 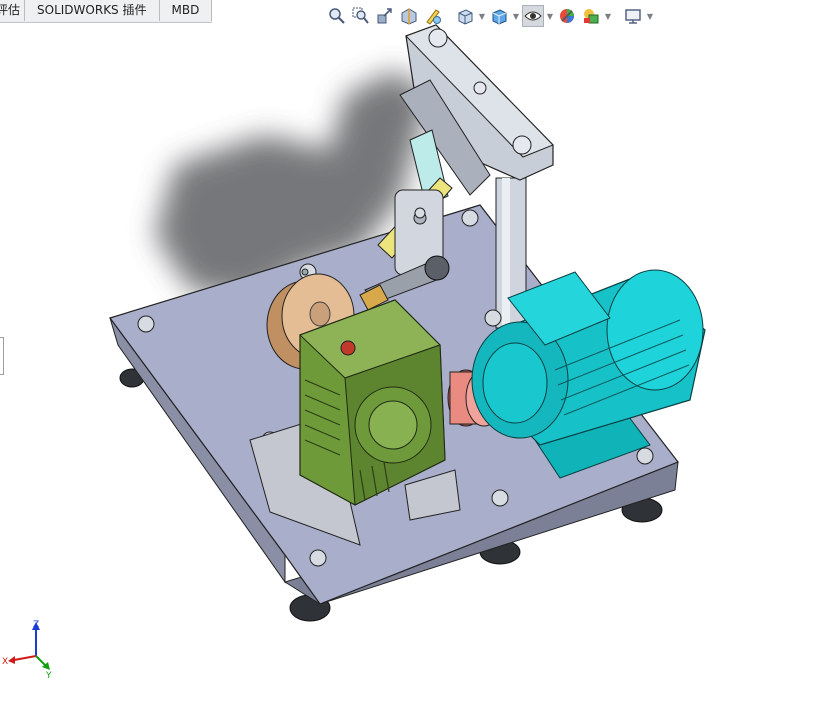 I want to click on tab-solidworks-addins: SOLIDWORKS 插件, so click(x=92, y=10).